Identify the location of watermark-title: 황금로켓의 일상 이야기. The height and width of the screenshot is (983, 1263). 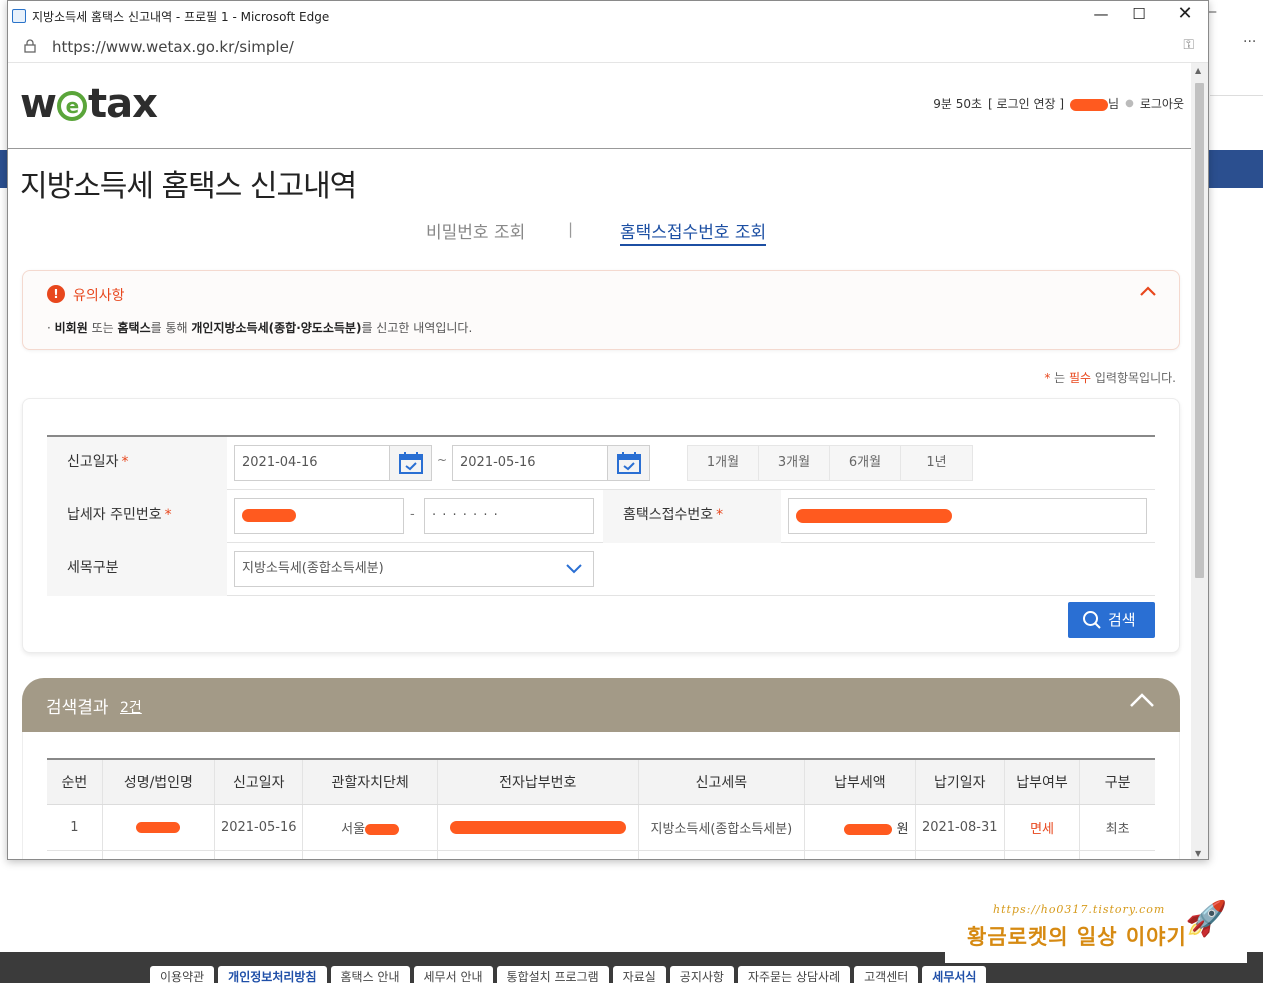
(1077, 937).